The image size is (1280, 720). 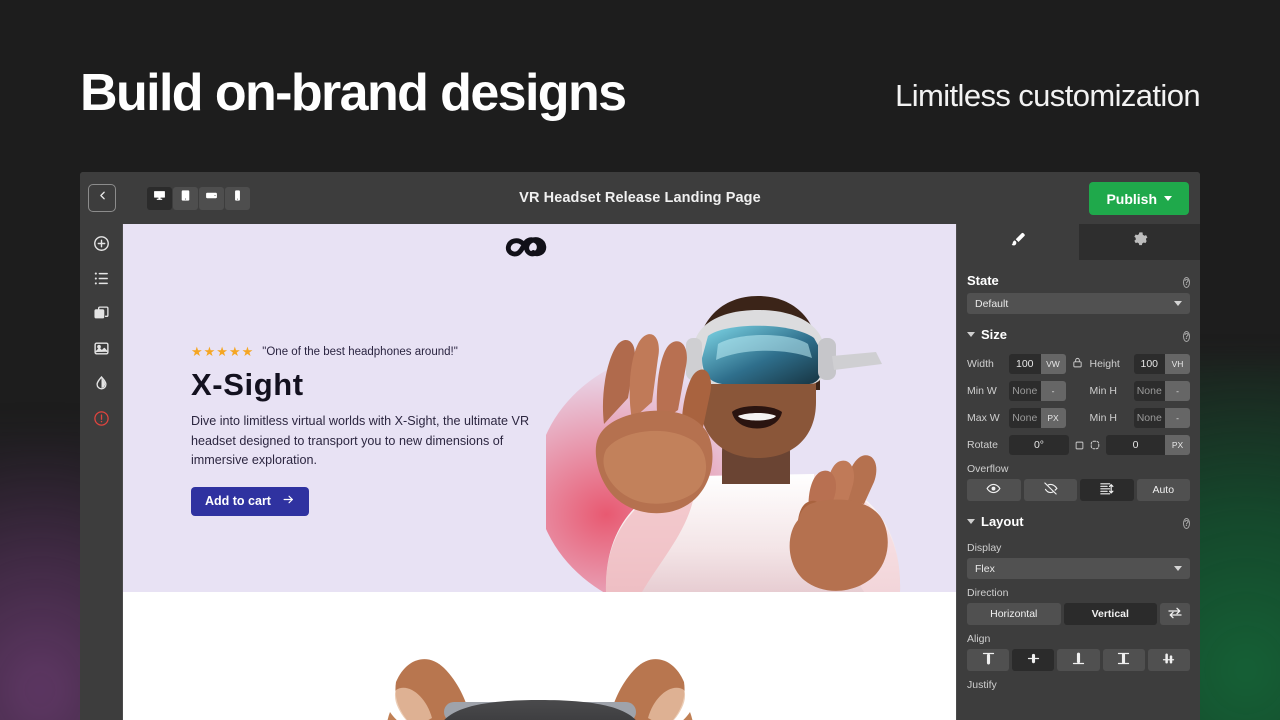 I want to click on max-h-value: None, so click(x=1149, y=418).